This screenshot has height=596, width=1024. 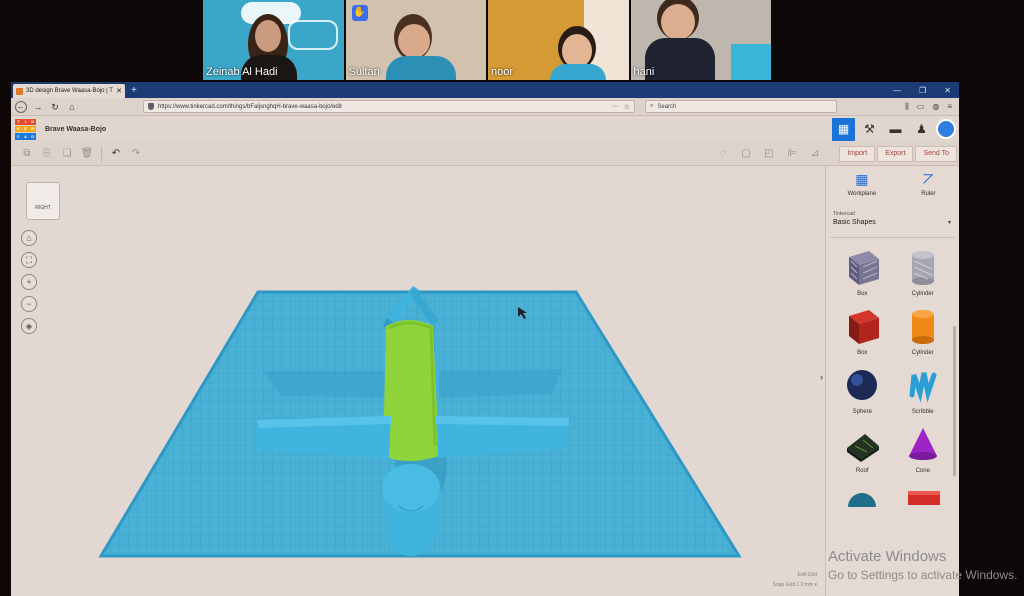 I want to click on shape-label: Scribble, so click(x=922, y=412).